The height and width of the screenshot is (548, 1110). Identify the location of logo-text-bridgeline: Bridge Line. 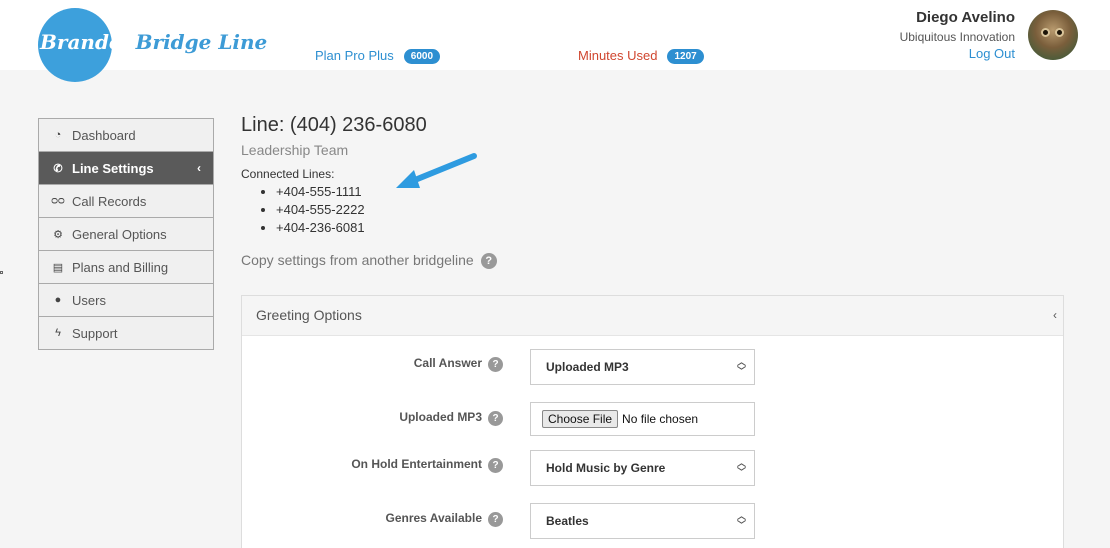
(201, 42).